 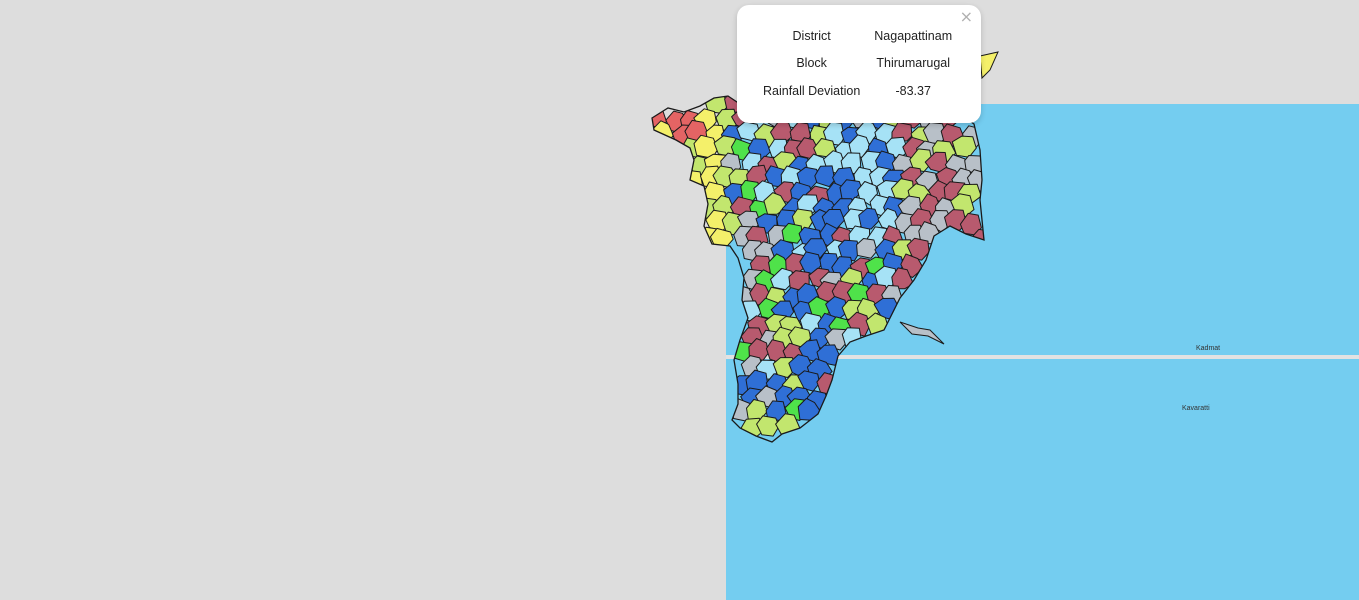 I want to click on popup-label: District, so click(x=811, y=35).